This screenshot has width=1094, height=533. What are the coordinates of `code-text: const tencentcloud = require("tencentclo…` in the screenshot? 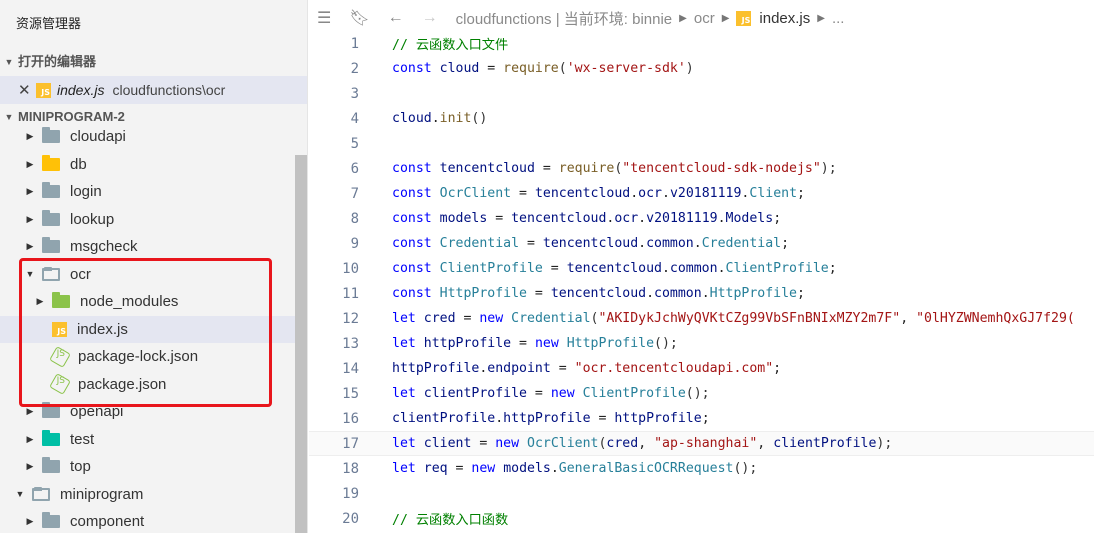 It's located at (598, 168).